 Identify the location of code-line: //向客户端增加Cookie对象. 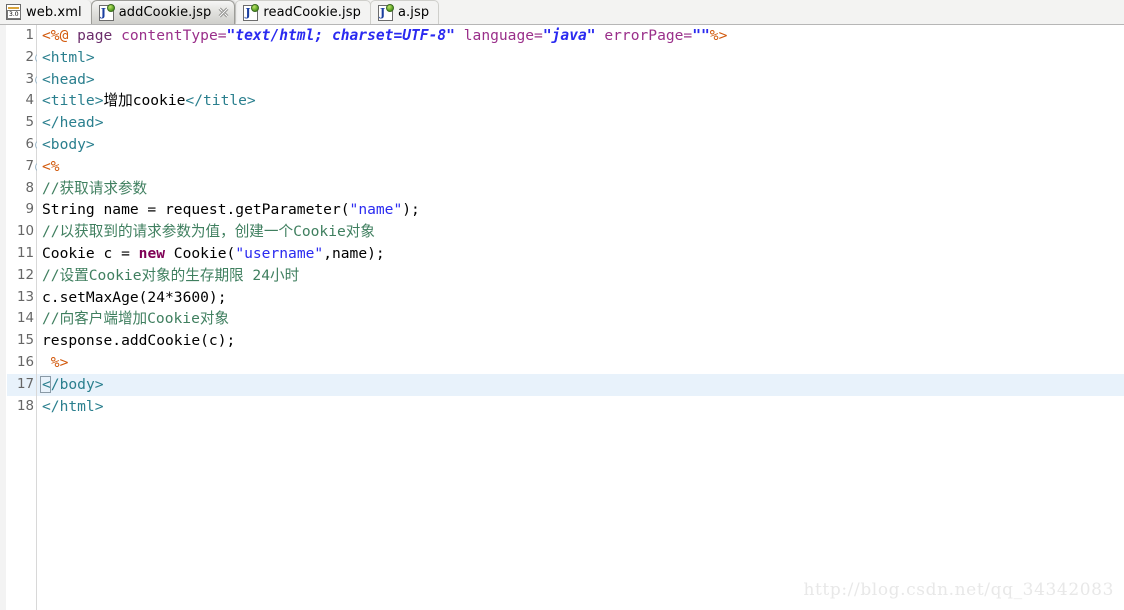
(580, 319).